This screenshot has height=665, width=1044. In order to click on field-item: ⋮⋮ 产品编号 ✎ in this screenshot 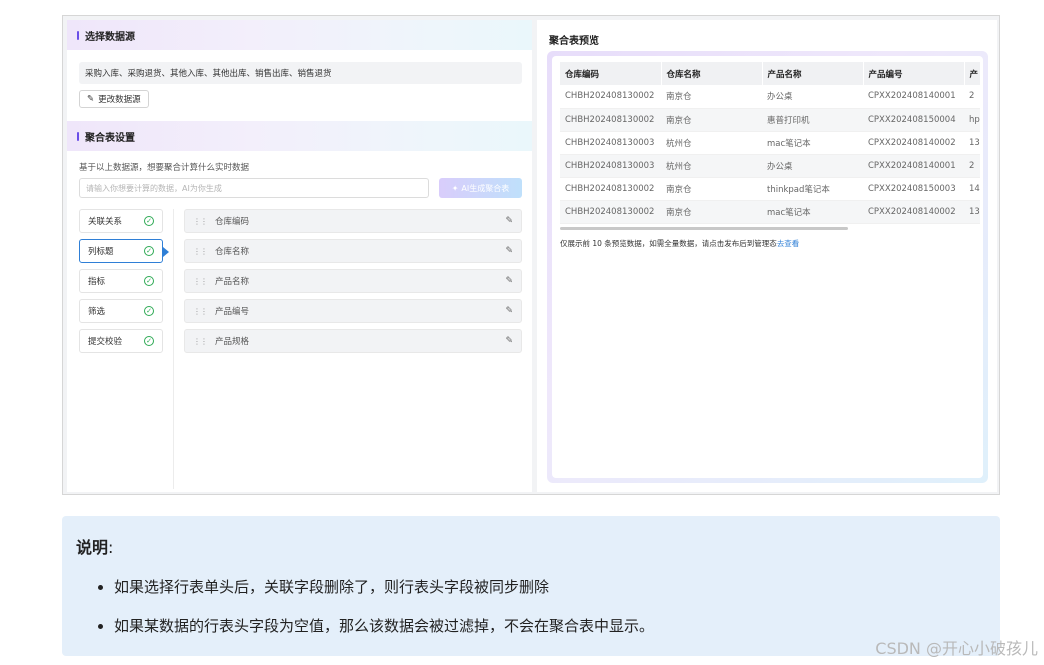, I will do `click(353, 311)`.